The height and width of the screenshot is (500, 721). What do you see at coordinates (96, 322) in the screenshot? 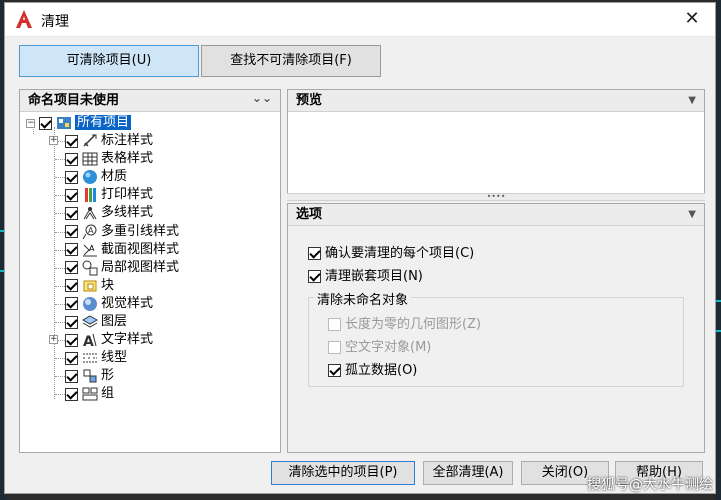
I see `tree-item: 图层` at bounding box center [96, 322].